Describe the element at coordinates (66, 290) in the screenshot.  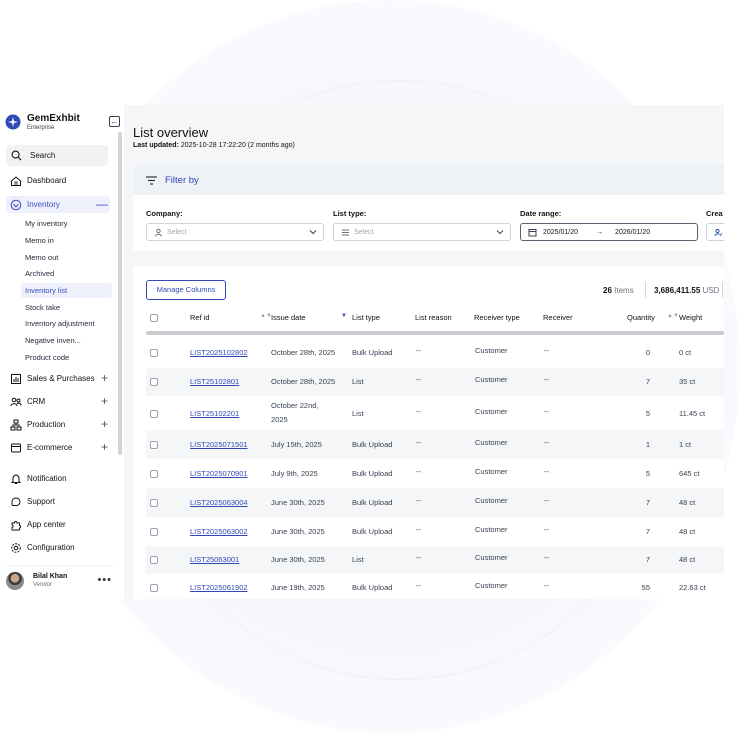
I see `subnav-inventory-list: Inventory list` at that location.